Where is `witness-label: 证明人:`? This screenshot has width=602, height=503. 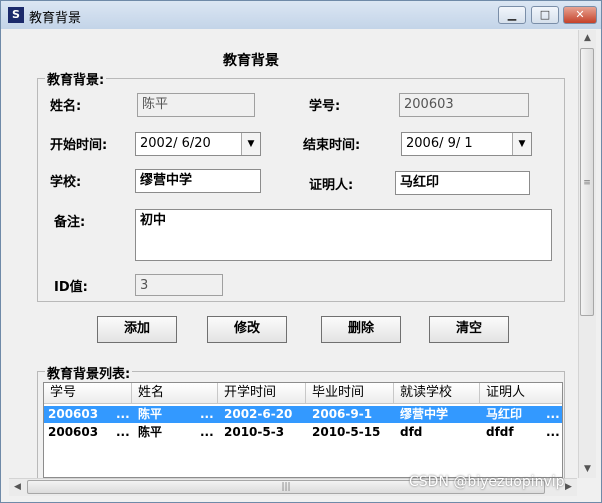 witness-label: 证明人: is located at coordinates (331, 185).